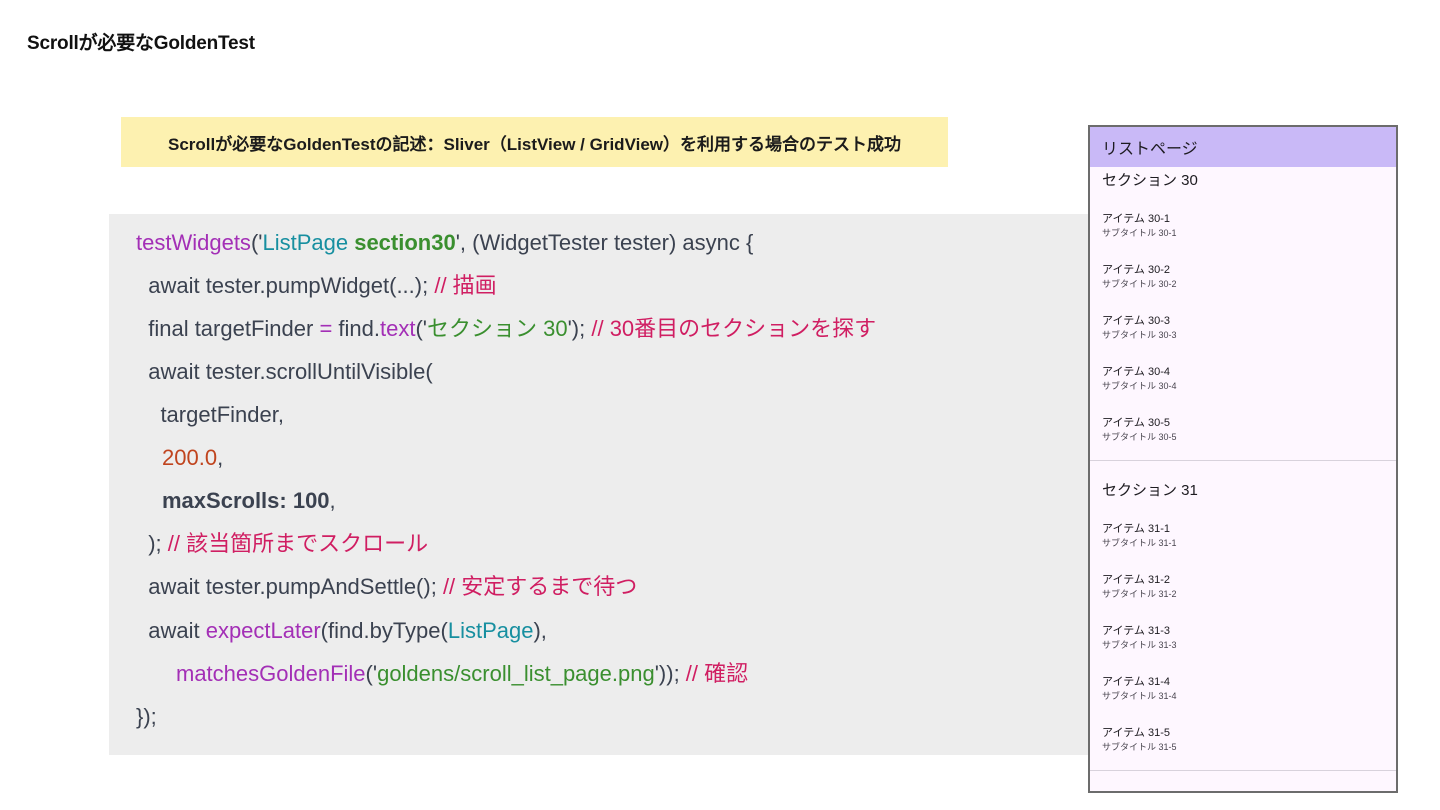 This screenshot has height=810, width=1440. Describe the element at coordinates (1139, 543) in the screenshot. I see `list-item-subtitle: サブタイトル 31-1` at that location.